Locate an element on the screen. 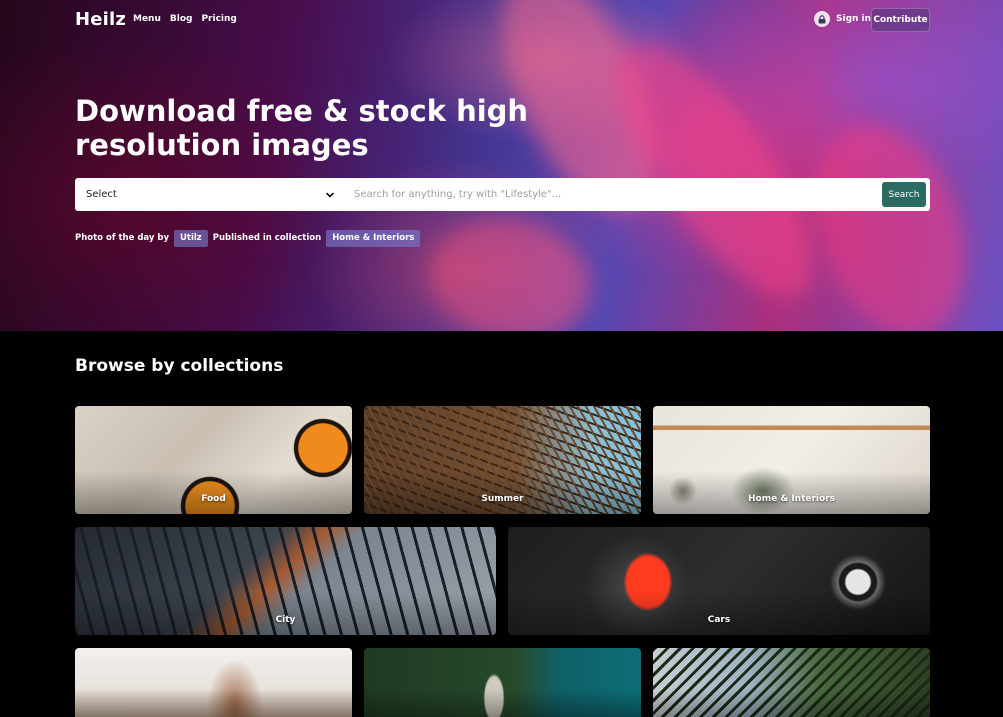 The height and width of the screenshot is (717, 1003). collection-card-food: Food is located at coordinates (213, 460).